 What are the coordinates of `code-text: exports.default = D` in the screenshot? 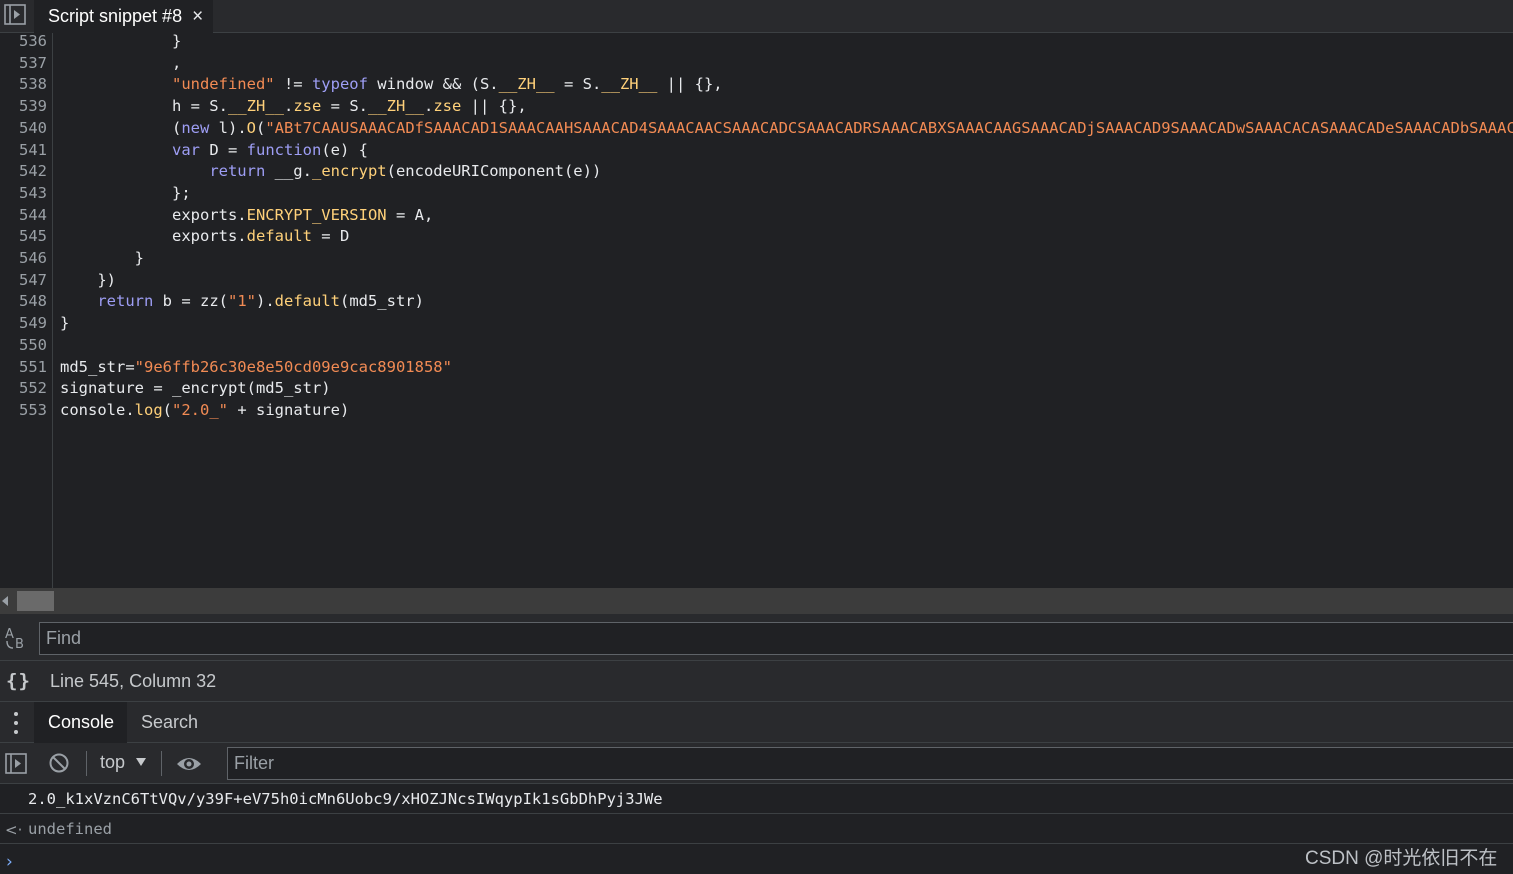 It's located at (204, 237).